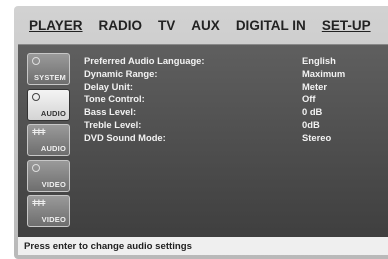 The width and height of the screenshot is (388, 259). What do you see at coordinates (121, 73) in the screenshot?
I see `setting-label: Dynamic Range:` at bounding box center [121, 73].